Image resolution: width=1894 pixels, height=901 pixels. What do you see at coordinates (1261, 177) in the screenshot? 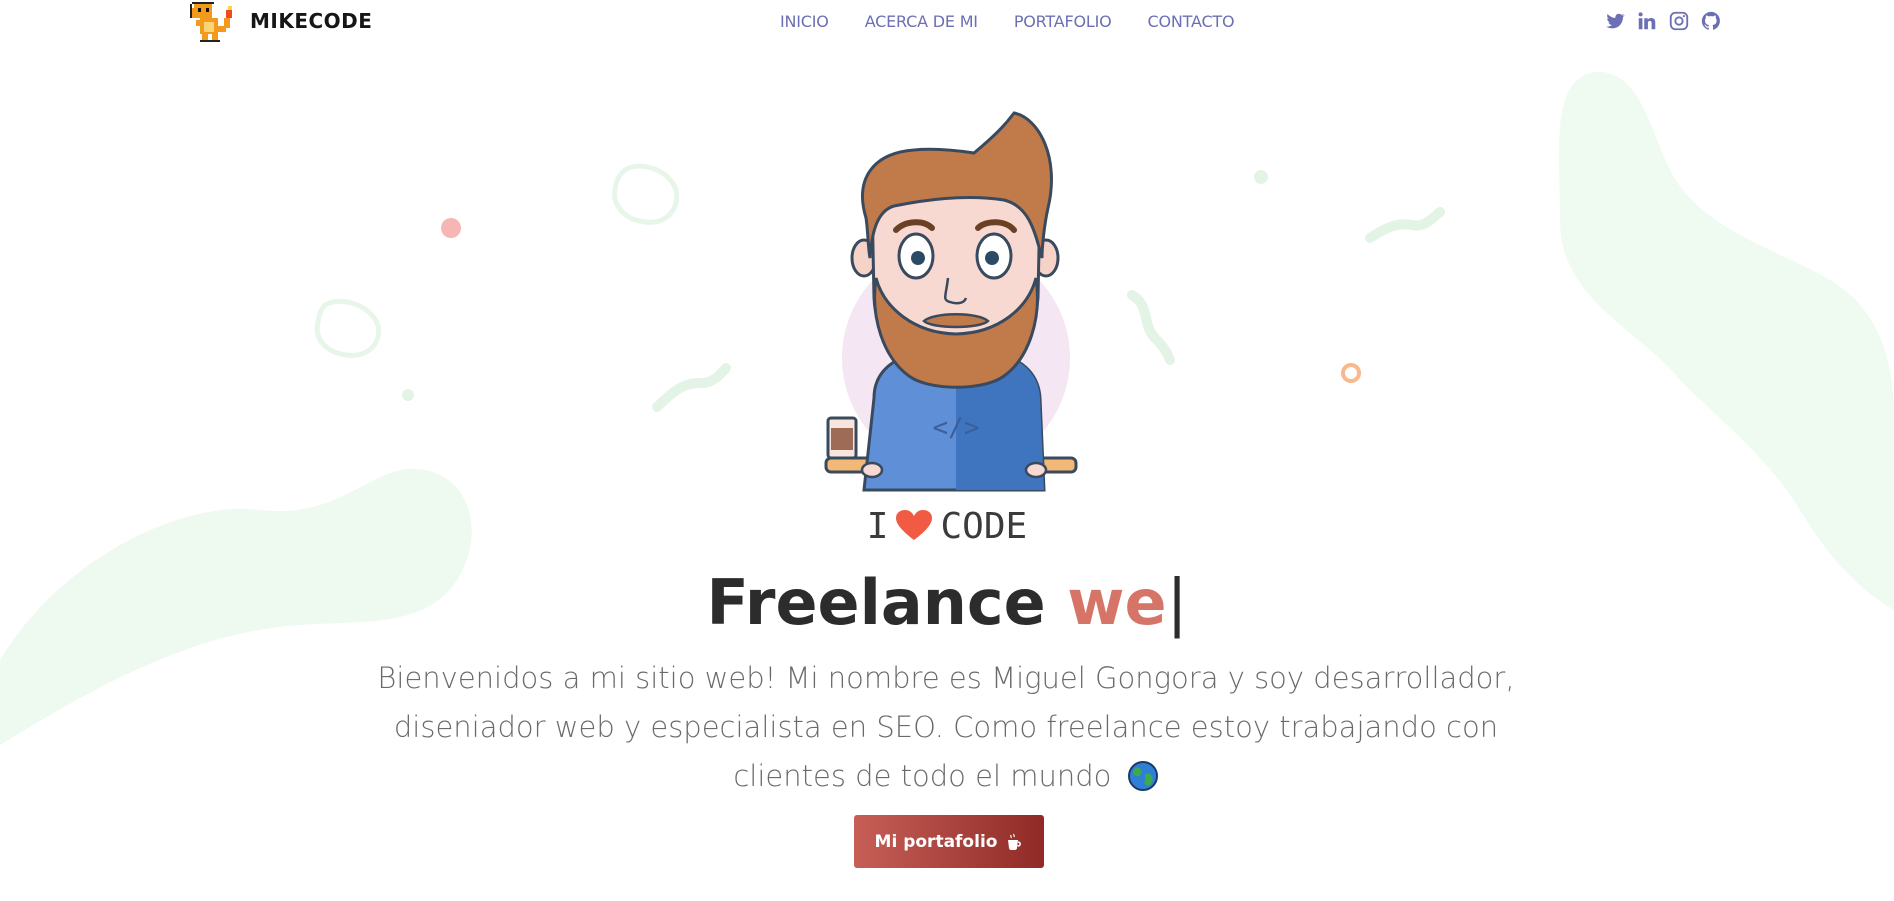
I see `mint-dot-right` at bounding box center [1261, 177].